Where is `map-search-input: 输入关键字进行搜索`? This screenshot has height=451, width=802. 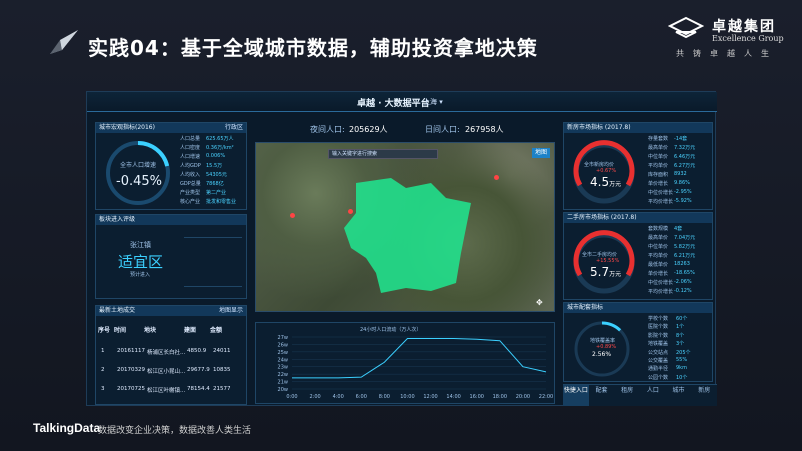 map-search-input: 输入关键字进行搜索 is located at coordinates (383, 154).